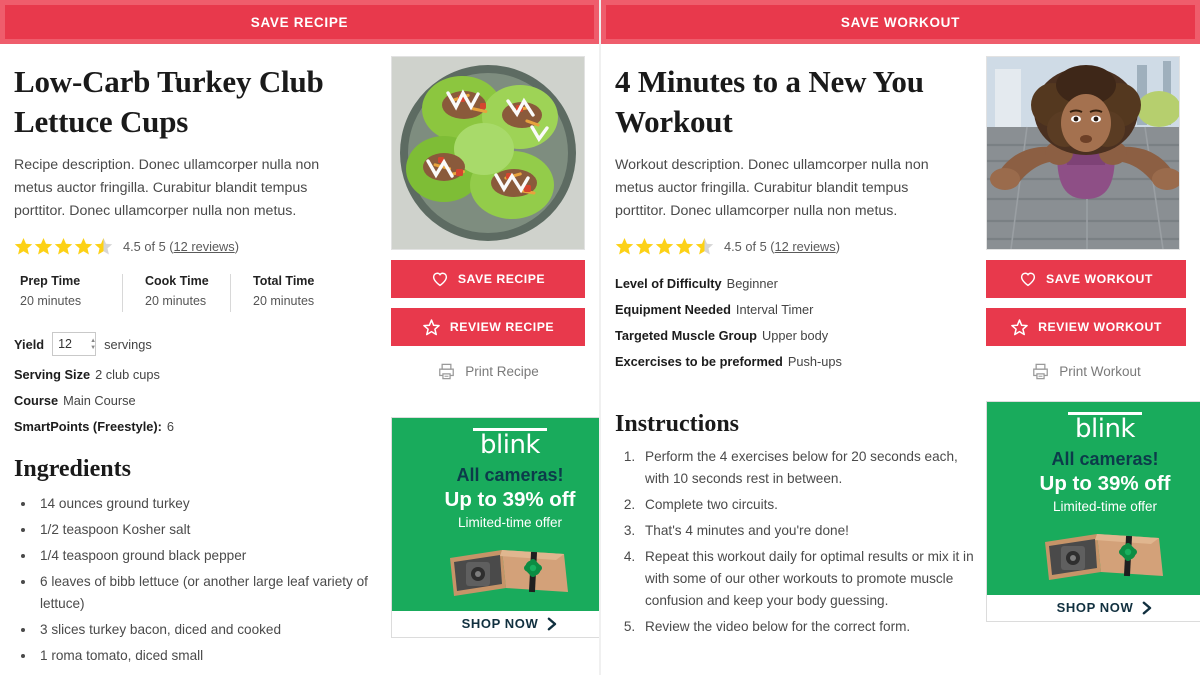  What do you see at coordinates (795, 336) in the screenshot?
I see `muscle-group-value: Upper body` at bounding box center [795, 336].